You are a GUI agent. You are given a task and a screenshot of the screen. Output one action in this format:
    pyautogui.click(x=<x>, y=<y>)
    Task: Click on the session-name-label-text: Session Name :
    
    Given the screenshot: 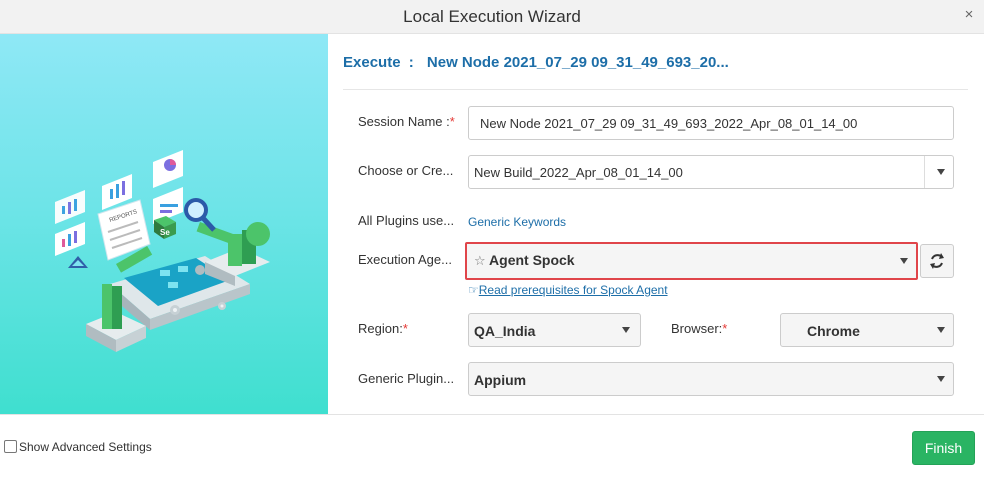 What is the action you would take?
    pyautogui.click(x=404, y=121)
    